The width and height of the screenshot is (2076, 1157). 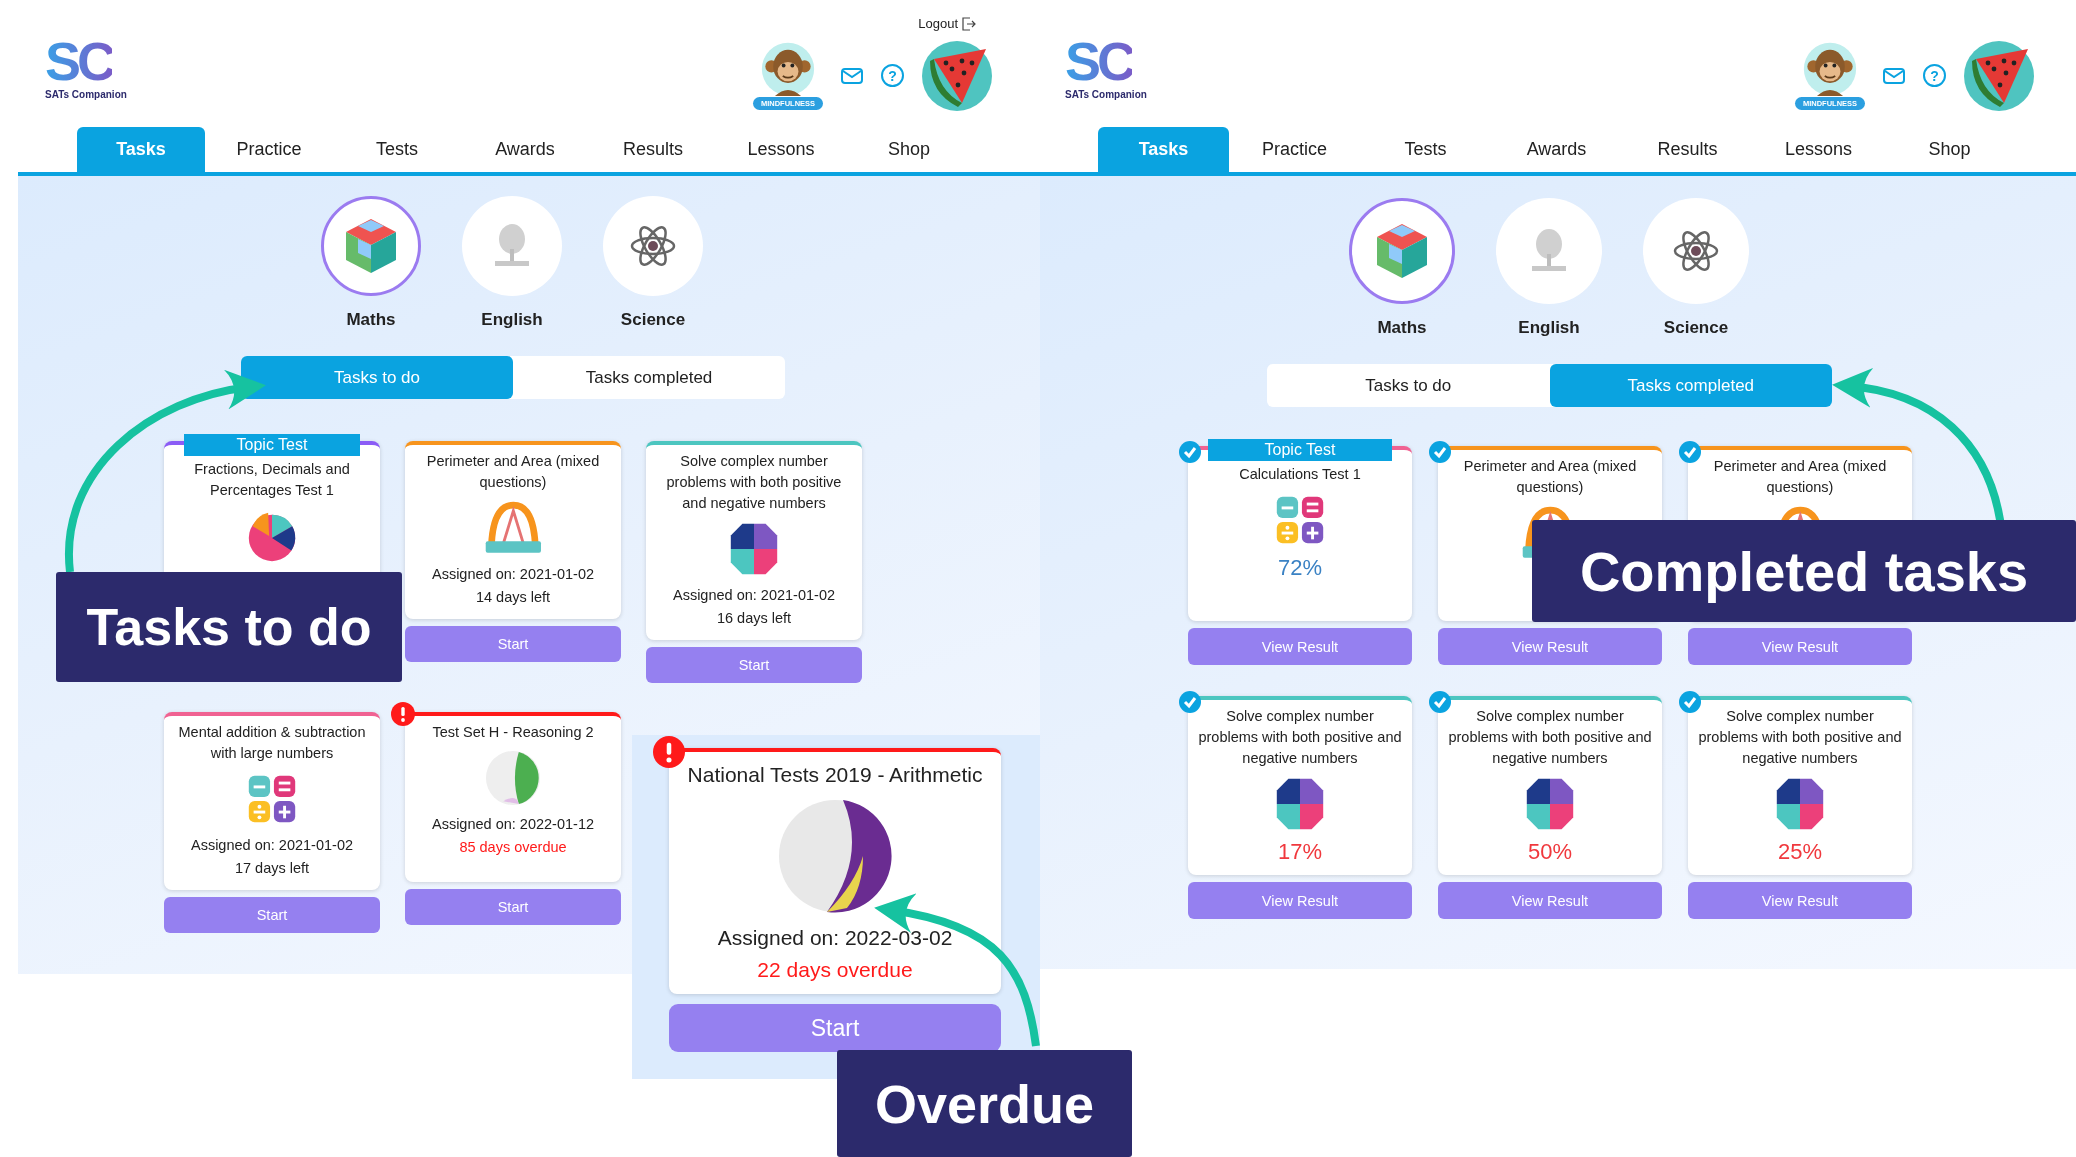 What do you see at coordinates (272, 868) in the screenshot?
I see `due-status: 17 days left` at bounding box center [272, 868].